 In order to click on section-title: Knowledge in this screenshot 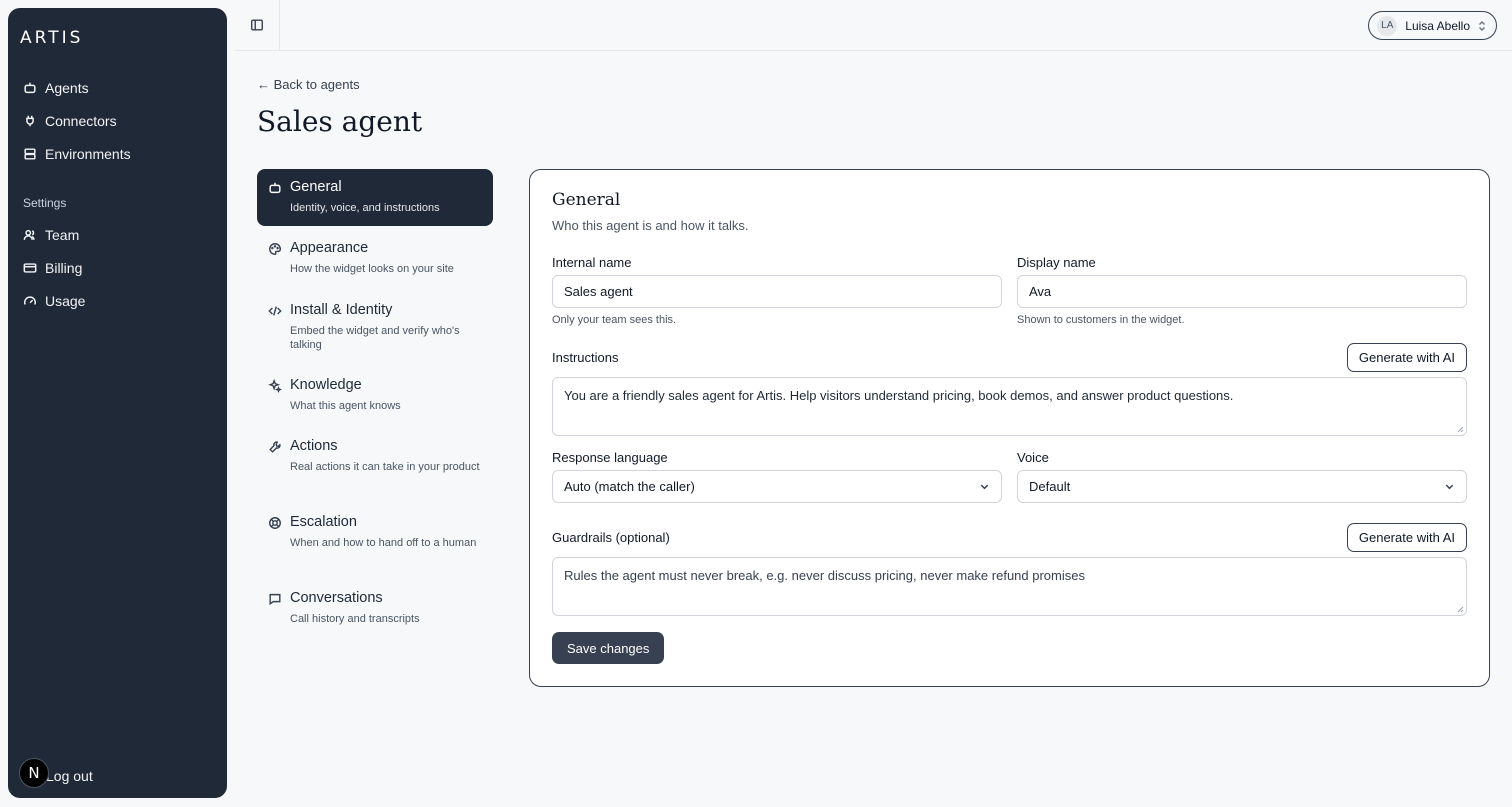, I will do `click(326, 385)`.